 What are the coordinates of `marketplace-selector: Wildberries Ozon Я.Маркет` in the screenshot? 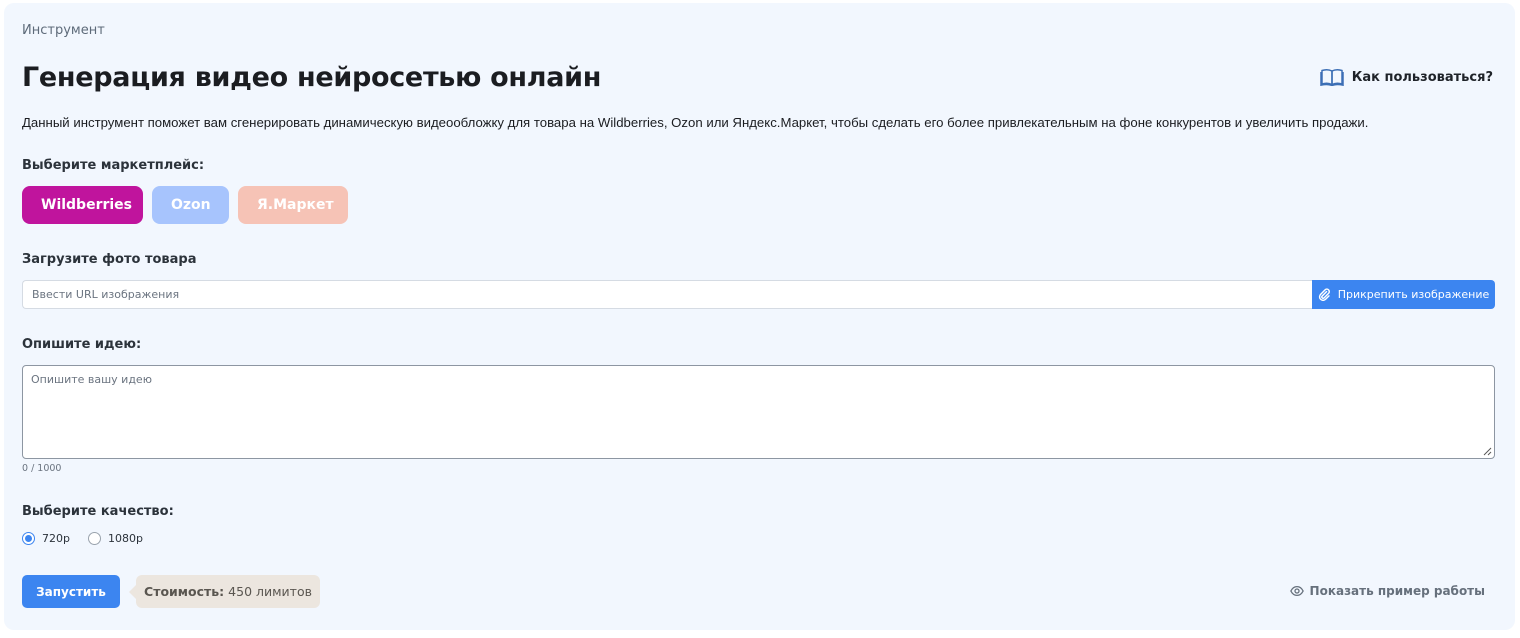 It's located at (185, 205).